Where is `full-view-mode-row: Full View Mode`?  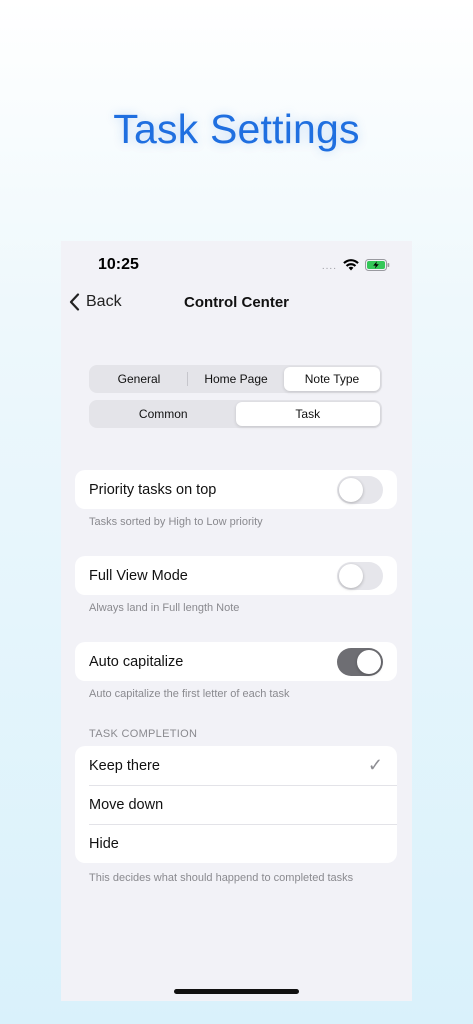
full-view-mode-row: Full View Mode is located at coordinates (236, 575).